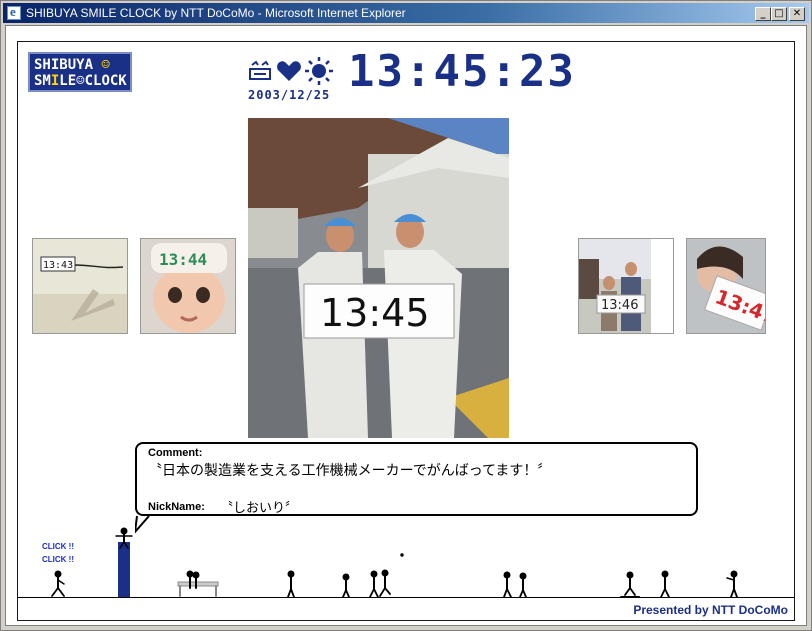 This screenshot has height=631, width=812. I want to click on logo-text-2c: LE, so click(68, 81).